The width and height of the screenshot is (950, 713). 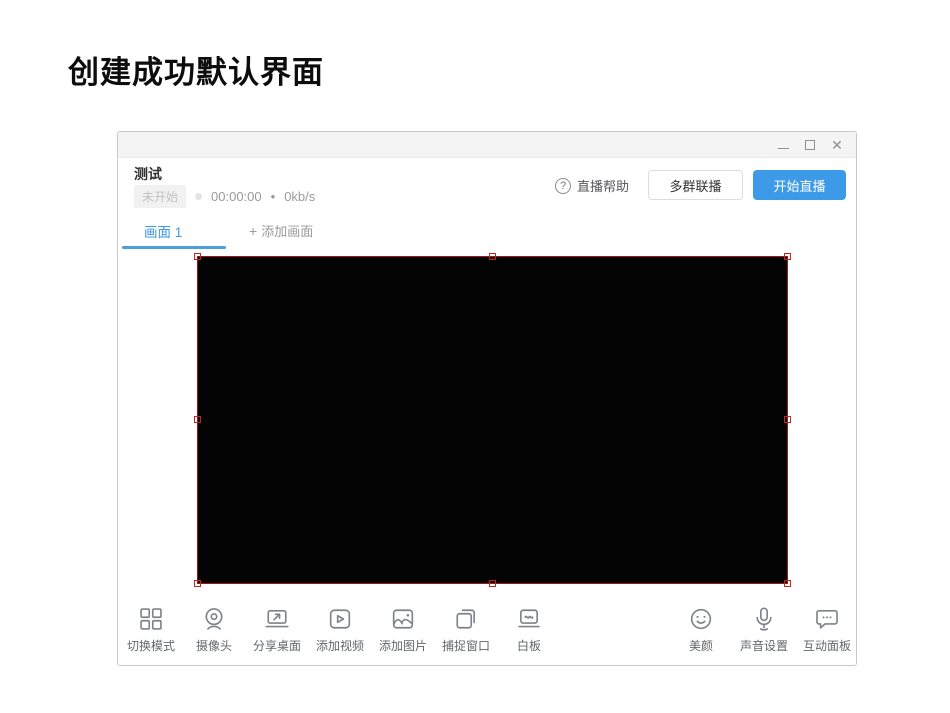 What do you see at coordinates (603, 186) in the screenshot?
I see `live-help-label: 直播帮助` at bounding box center [603, 186].